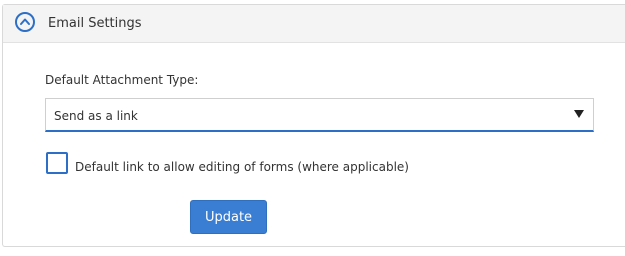 This screenshot has width=625, height=256. I want to click on attachment-type-value: Send as a link, so click(96, 116).